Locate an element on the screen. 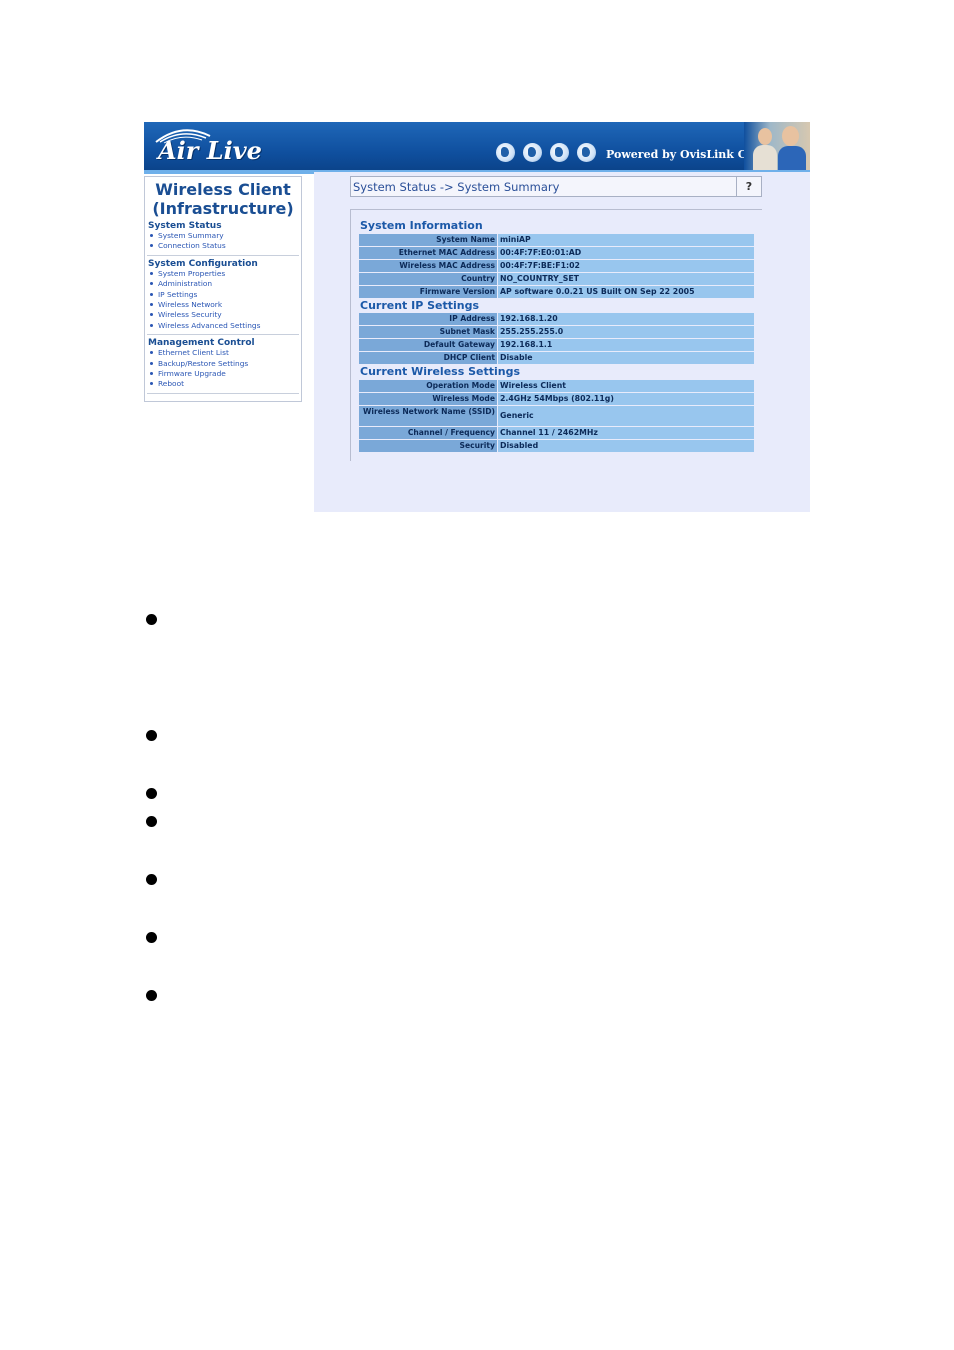 This screenshot has width=954, height=1350. row-value: Generic is located at coordinates (626, 416).